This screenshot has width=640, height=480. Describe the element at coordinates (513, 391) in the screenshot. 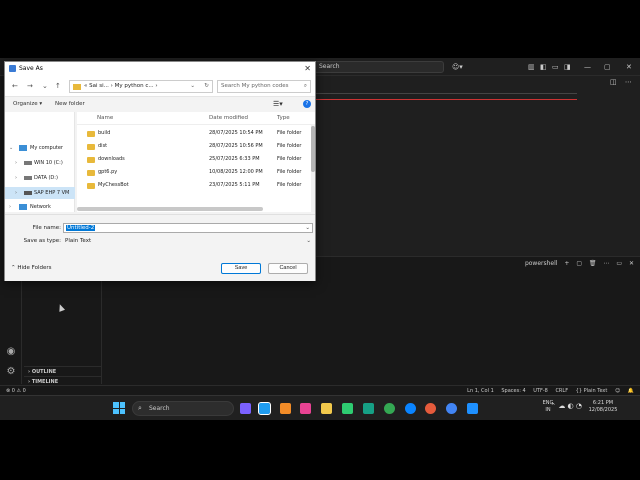

I see `indentation: Spaces: 4` at that location.